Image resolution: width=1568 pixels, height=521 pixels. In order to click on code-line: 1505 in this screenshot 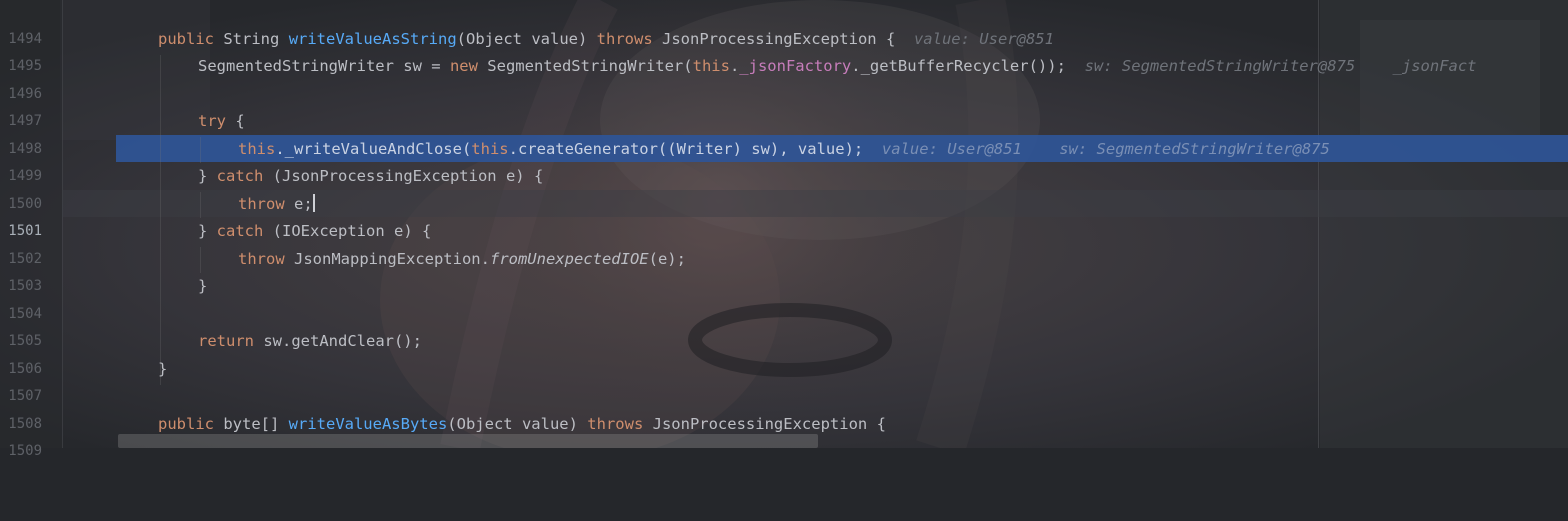, I will do `click(784, 325)`.